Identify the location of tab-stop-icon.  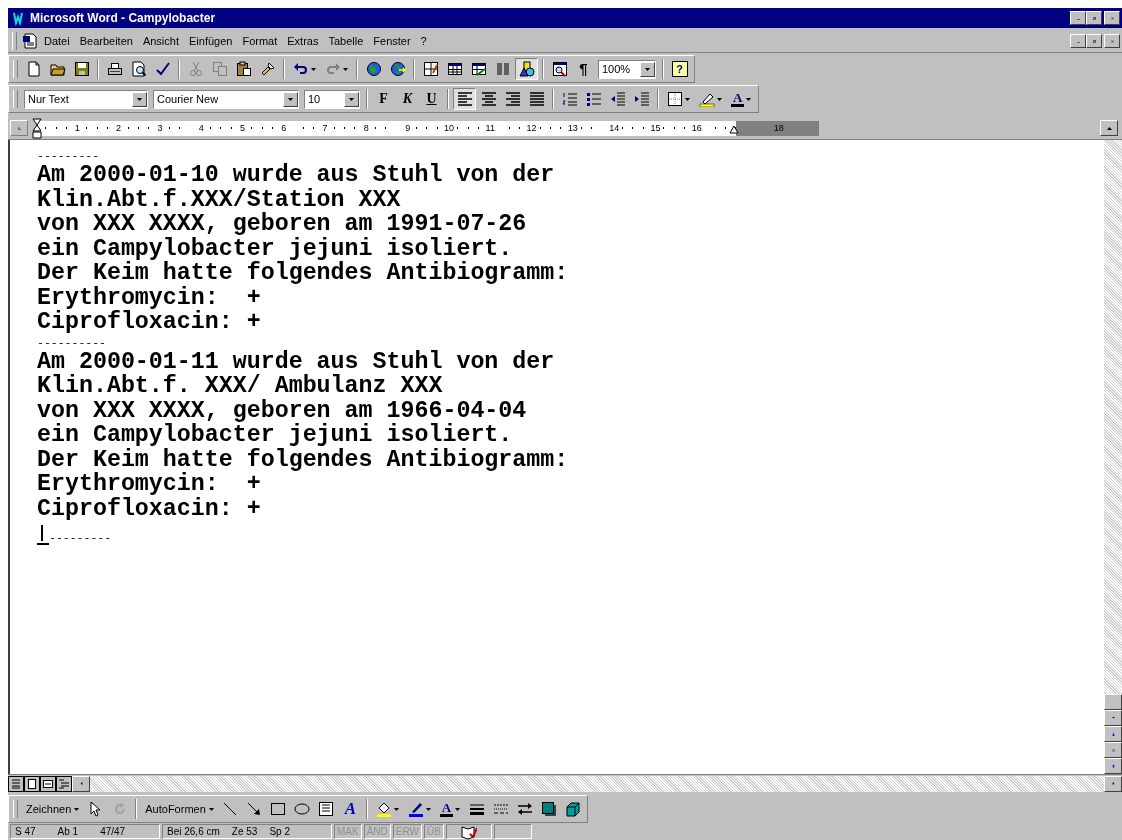
(19, 128).